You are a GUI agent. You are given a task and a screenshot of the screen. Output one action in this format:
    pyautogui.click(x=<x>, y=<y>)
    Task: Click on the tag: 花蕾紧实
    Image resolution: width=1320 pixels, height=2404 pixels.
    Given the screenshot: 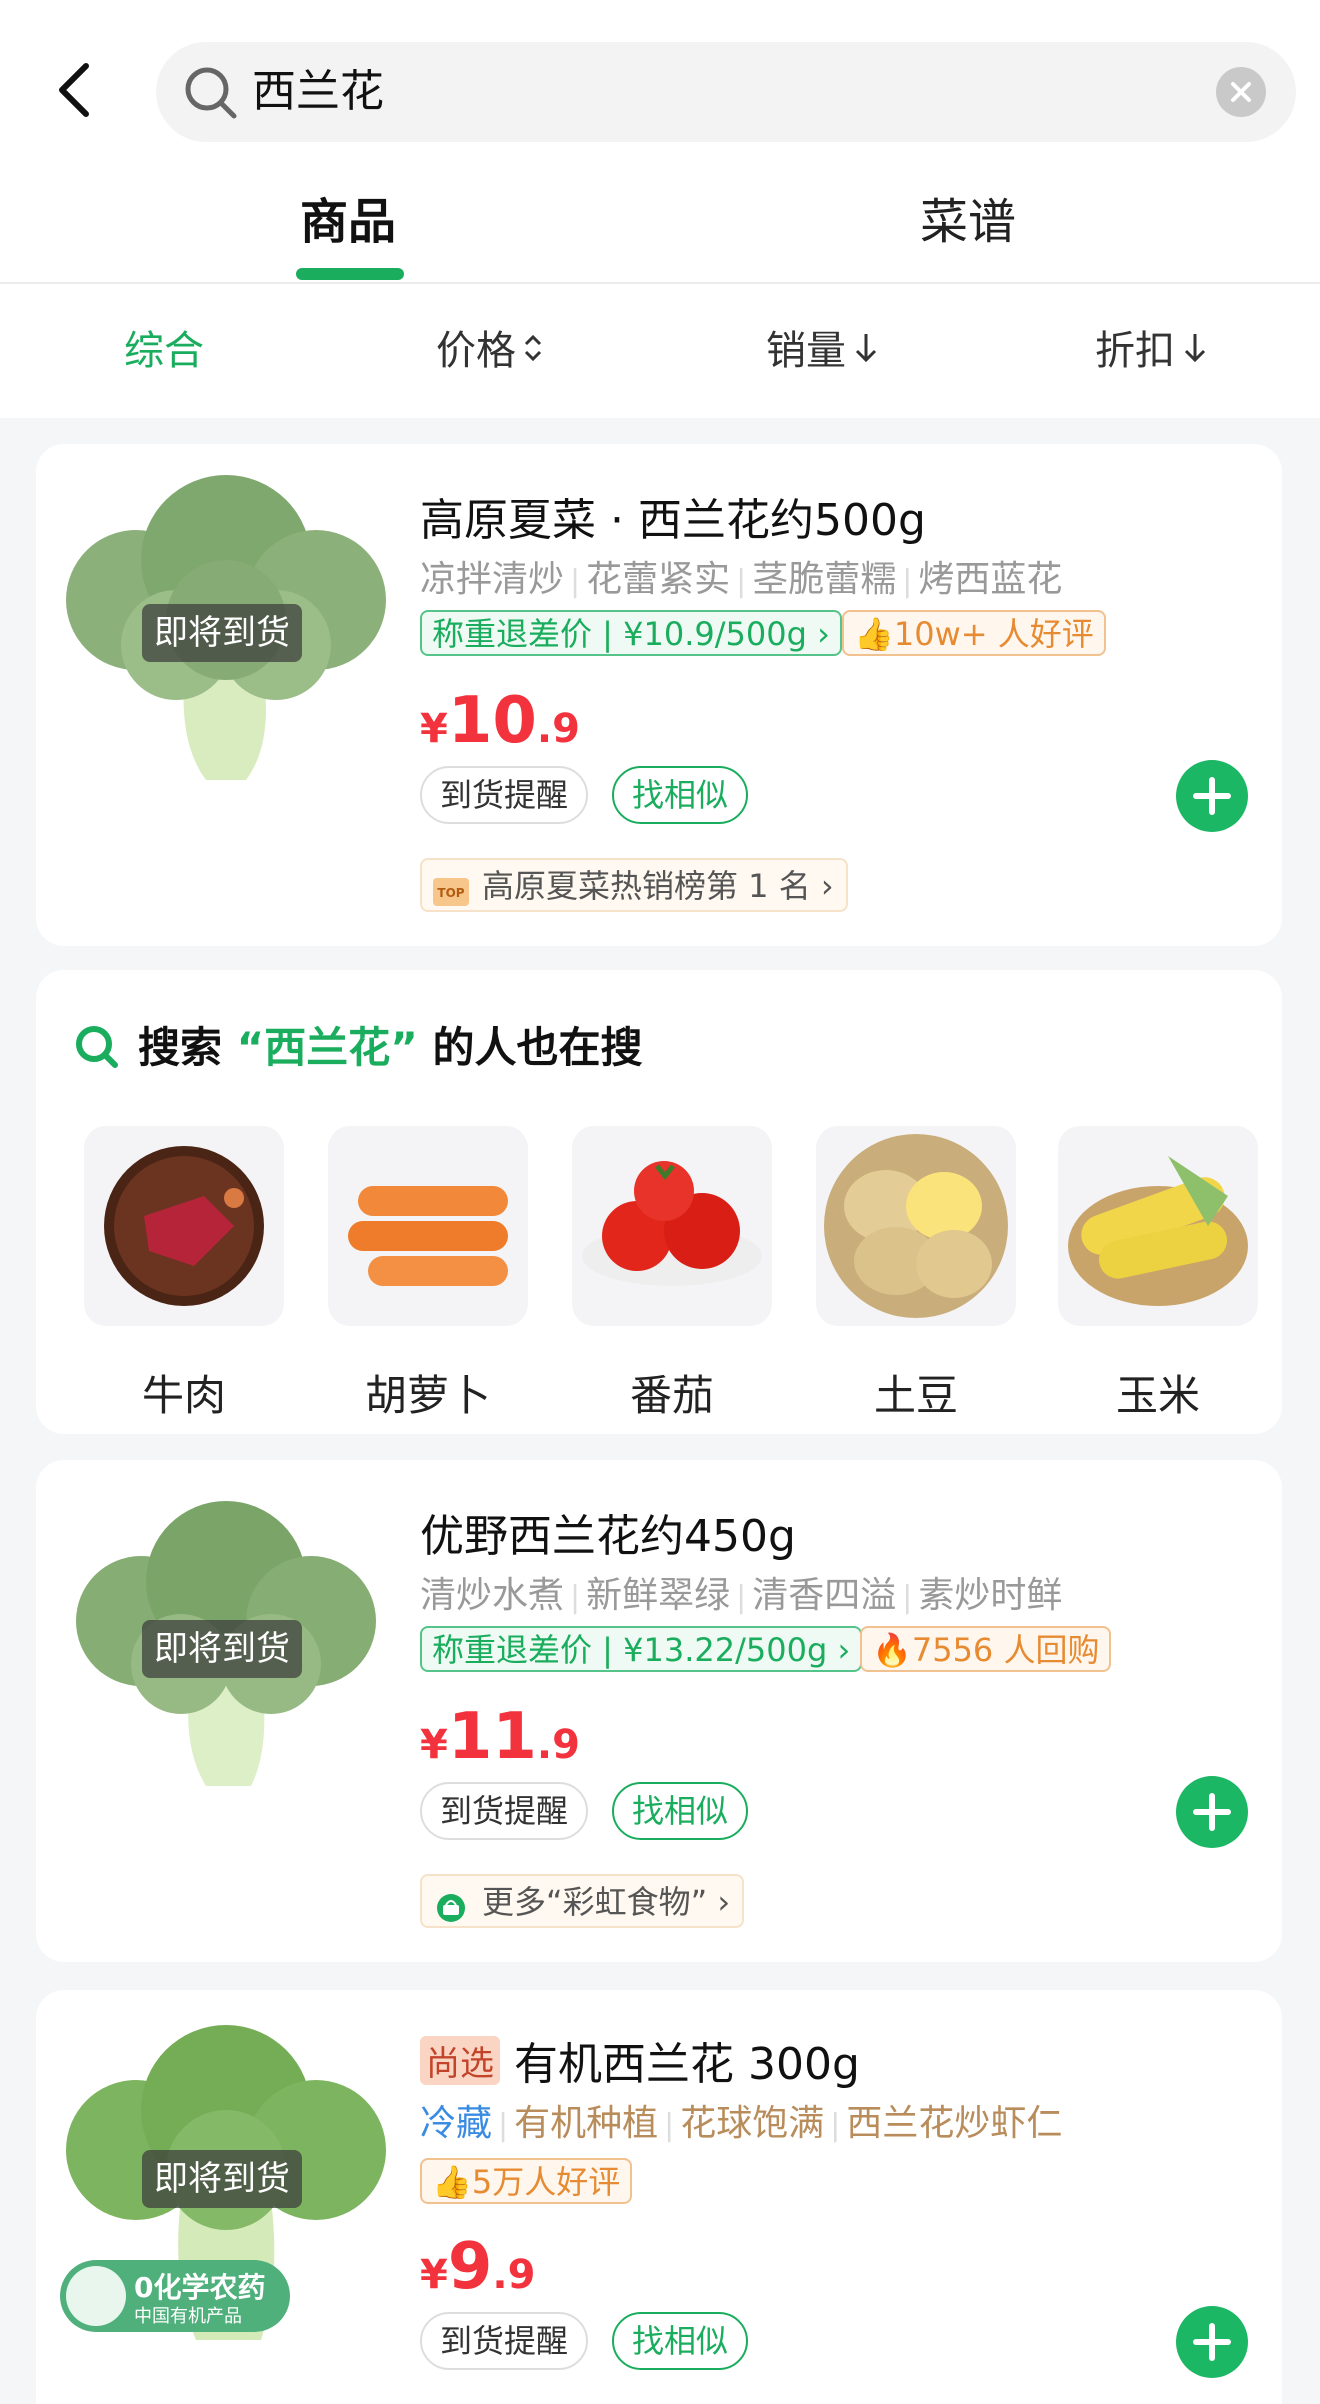 What is the action you would take?
    pyautogui.click(x=658, y=579)
    